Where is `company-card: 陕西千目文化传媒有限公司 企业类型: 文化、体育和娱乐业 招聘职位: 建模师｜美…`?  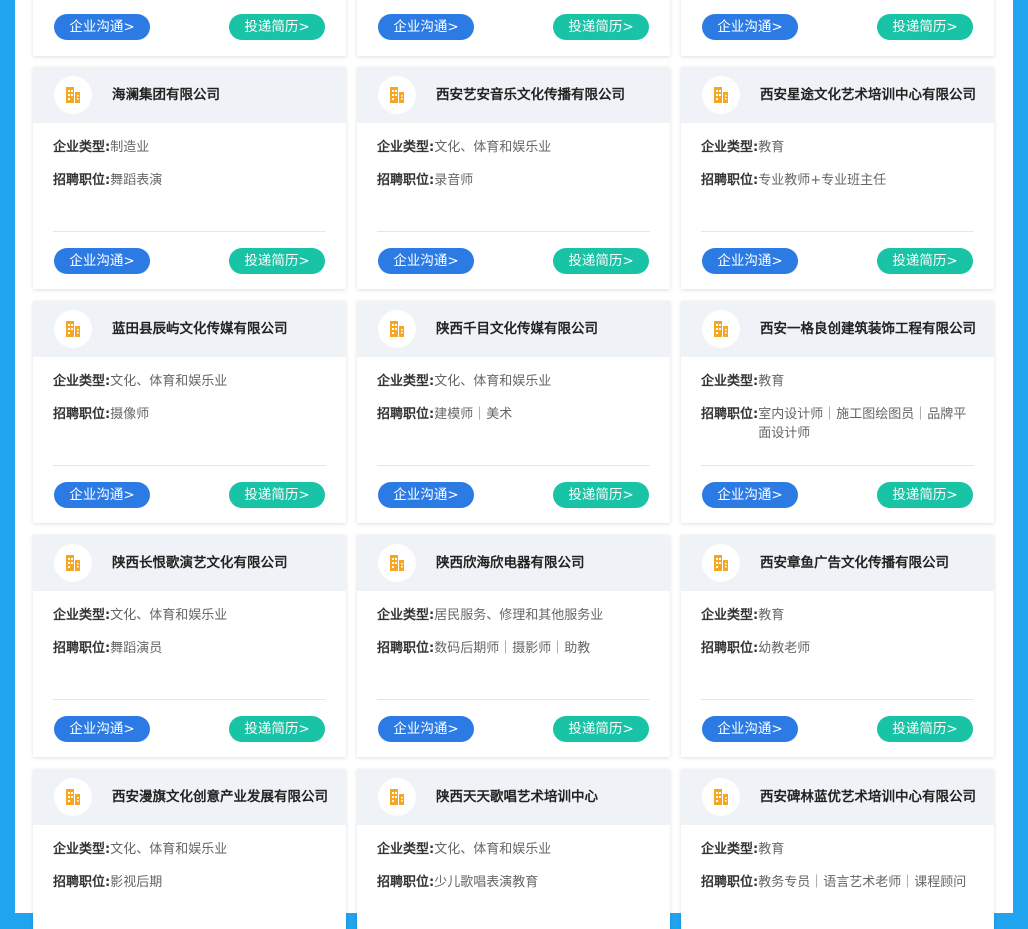 company-card: 陕西千目文化传媒有限公司 企业类型: 文化、体育和娱乐业 招聘职位: 建模师｜美… is located at coordinates (513, 412).